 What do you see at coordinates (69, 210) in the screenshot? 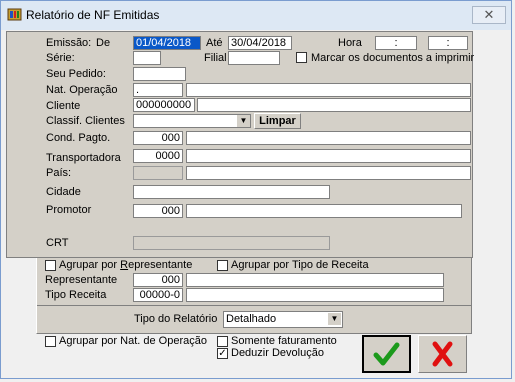
I see `promotor-label: Promotor` at bounding box center [69, 210].